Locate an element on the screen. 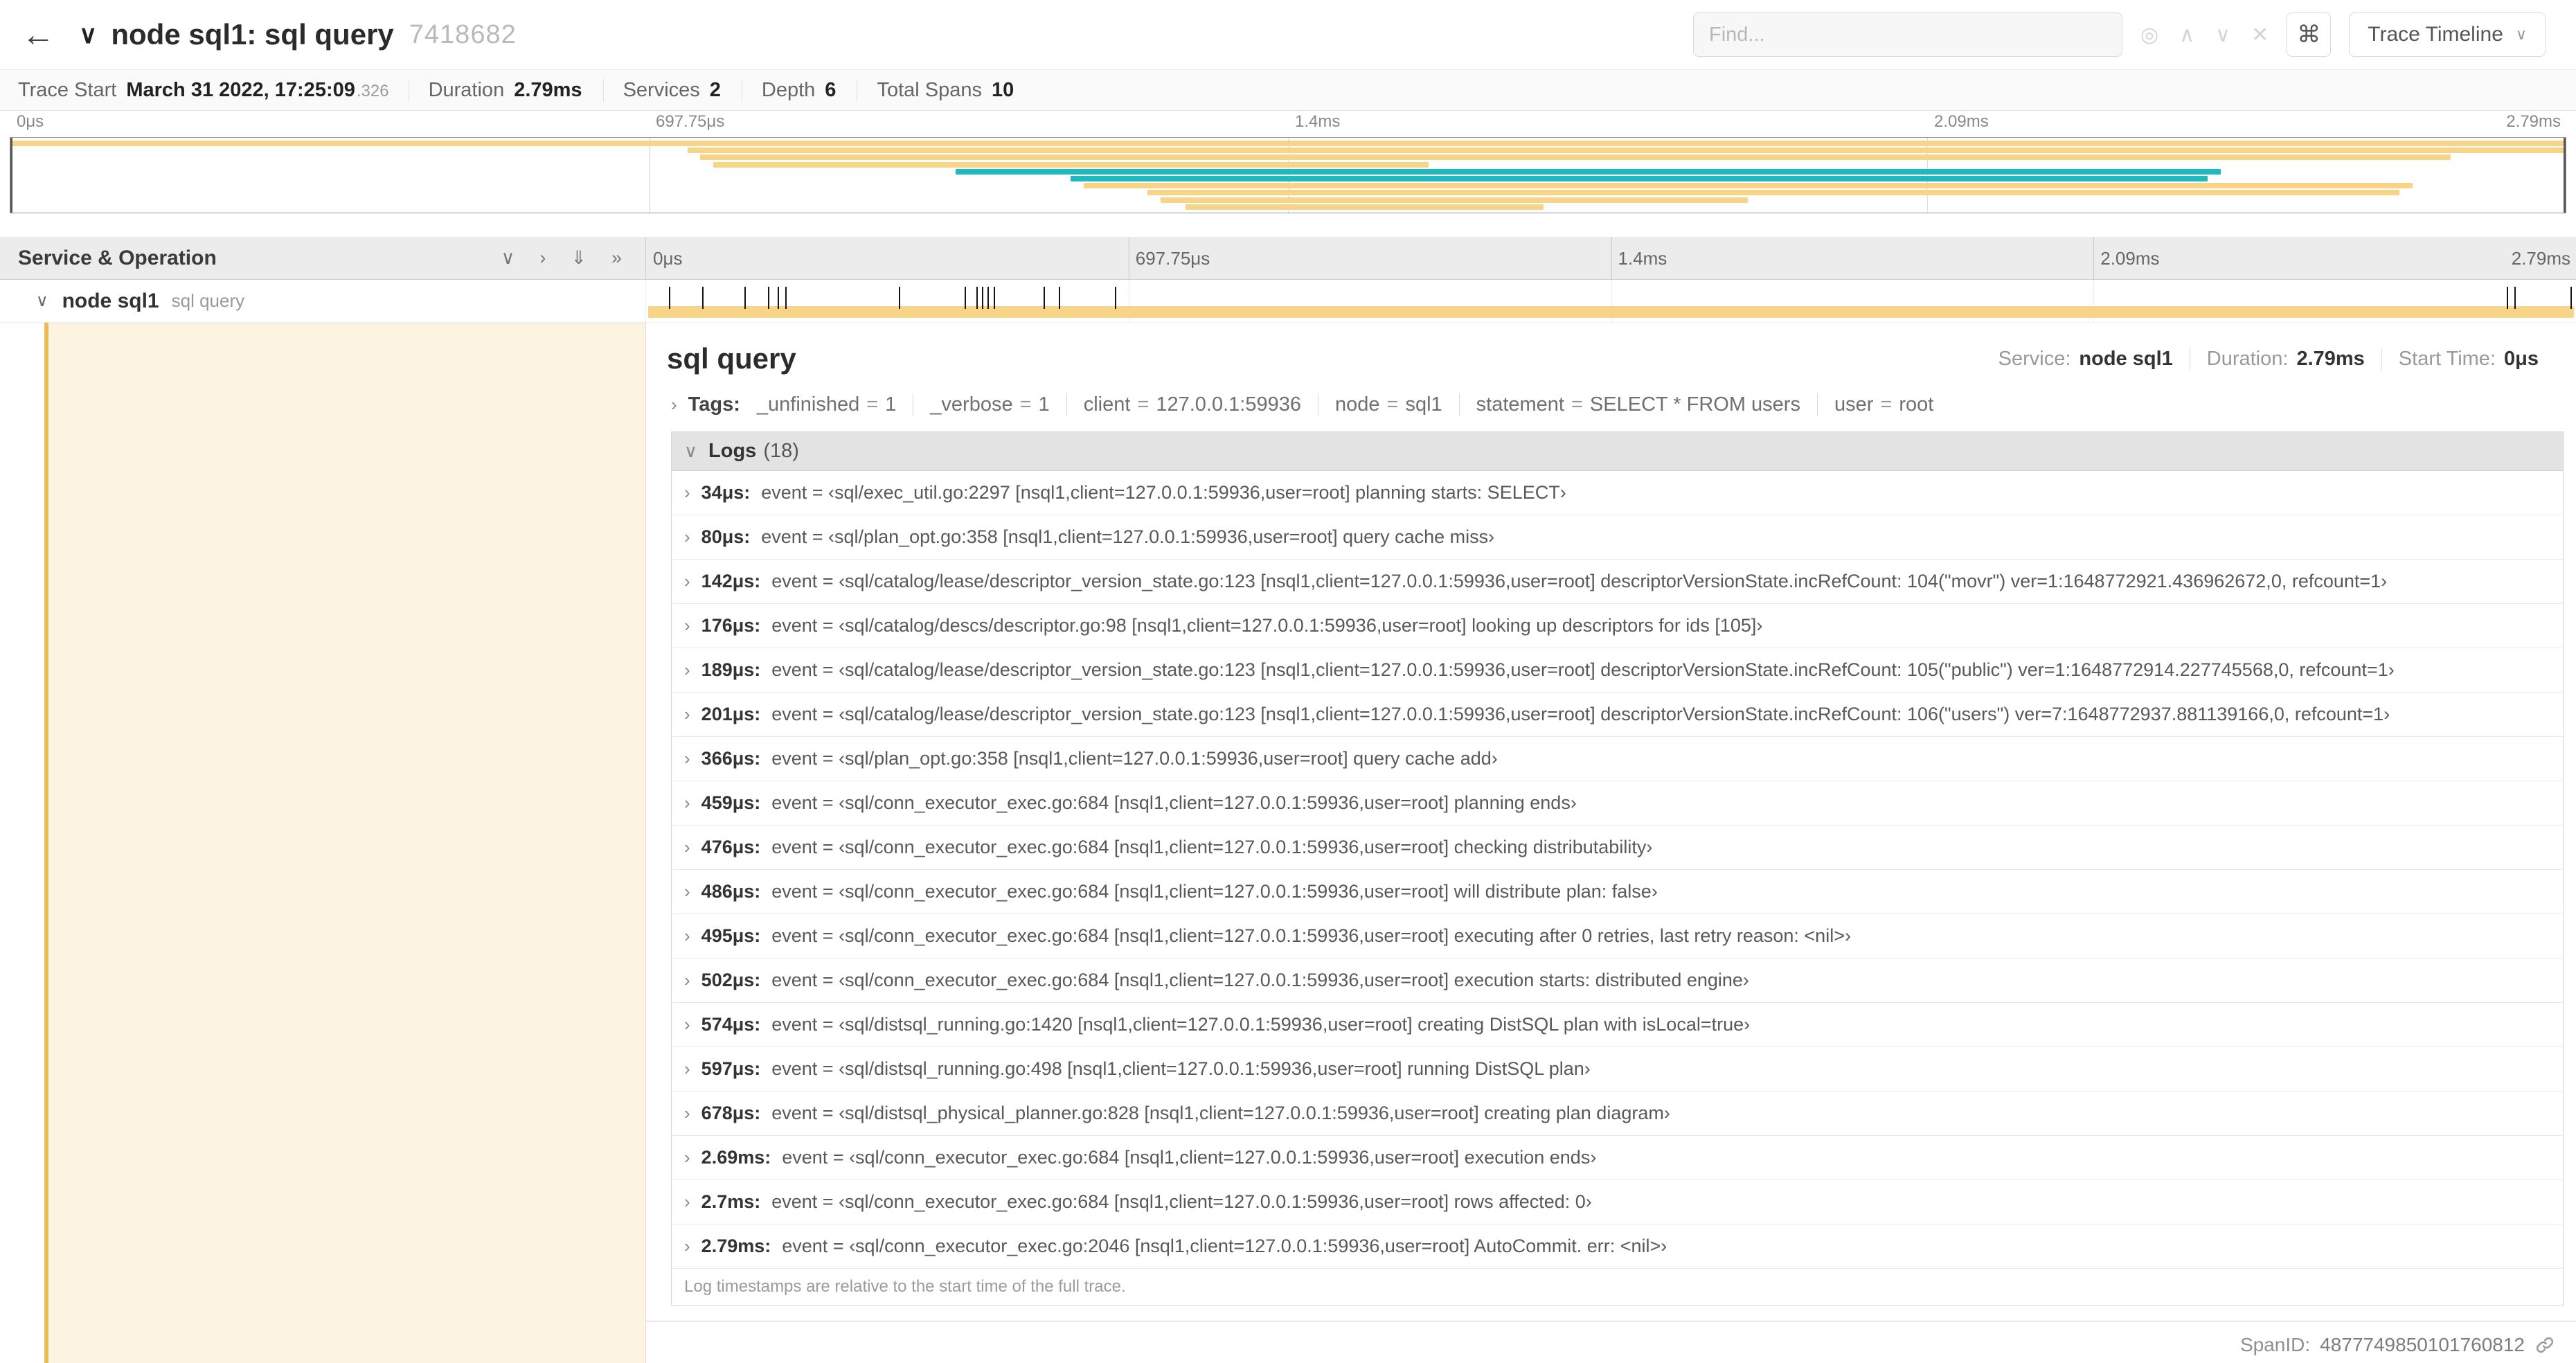  trace-view-selector: Trace Timeline ∨ is located at coordinates (2447, 34).